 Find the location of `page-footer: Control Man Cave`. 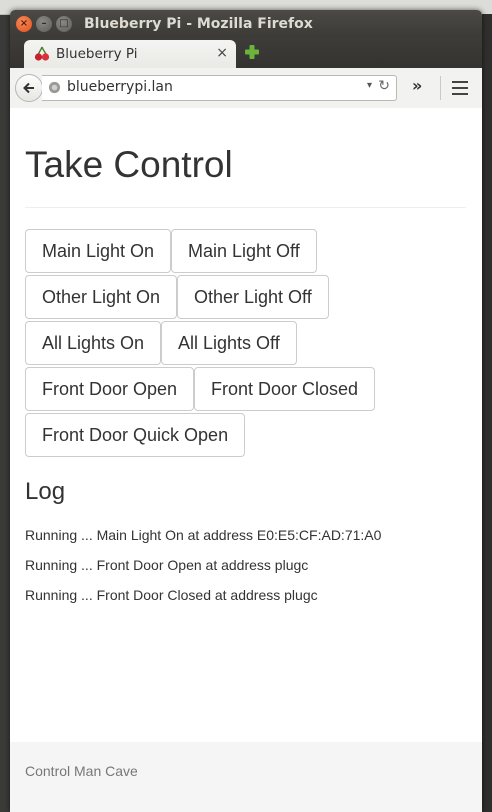

page-footer: Control Man Cave is located at coordinates (246, 777).